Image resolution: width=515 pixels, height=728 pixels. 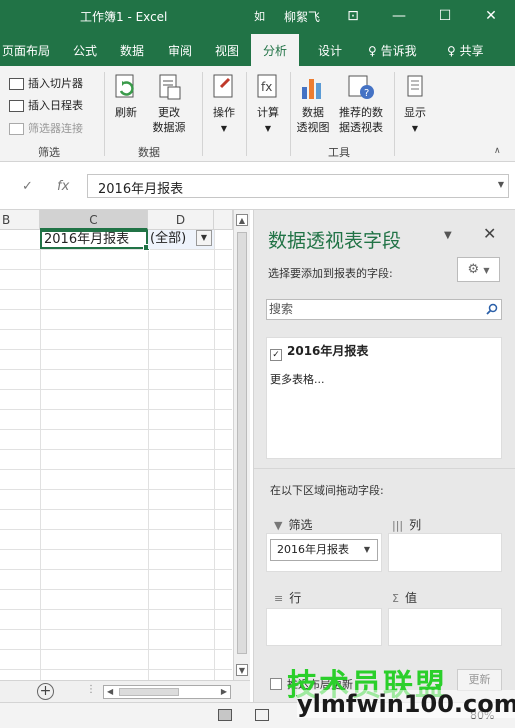 I want to click on enter-icon: ✓, so click(x=27, y=186).